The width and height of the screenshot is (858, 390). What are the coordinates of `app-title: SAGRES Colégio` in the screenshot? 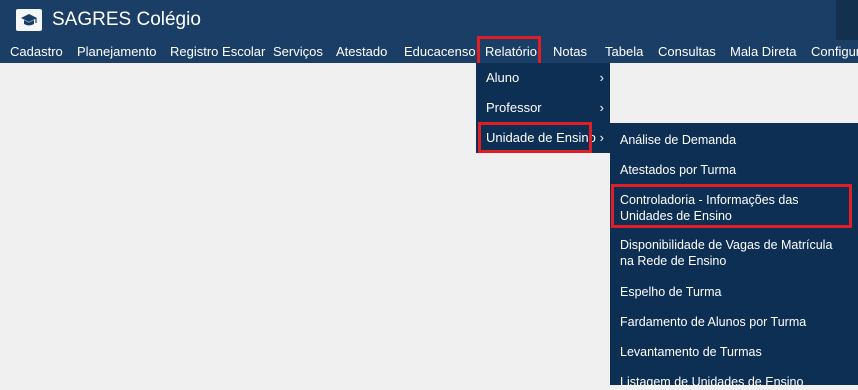 It's located at (126, 19).